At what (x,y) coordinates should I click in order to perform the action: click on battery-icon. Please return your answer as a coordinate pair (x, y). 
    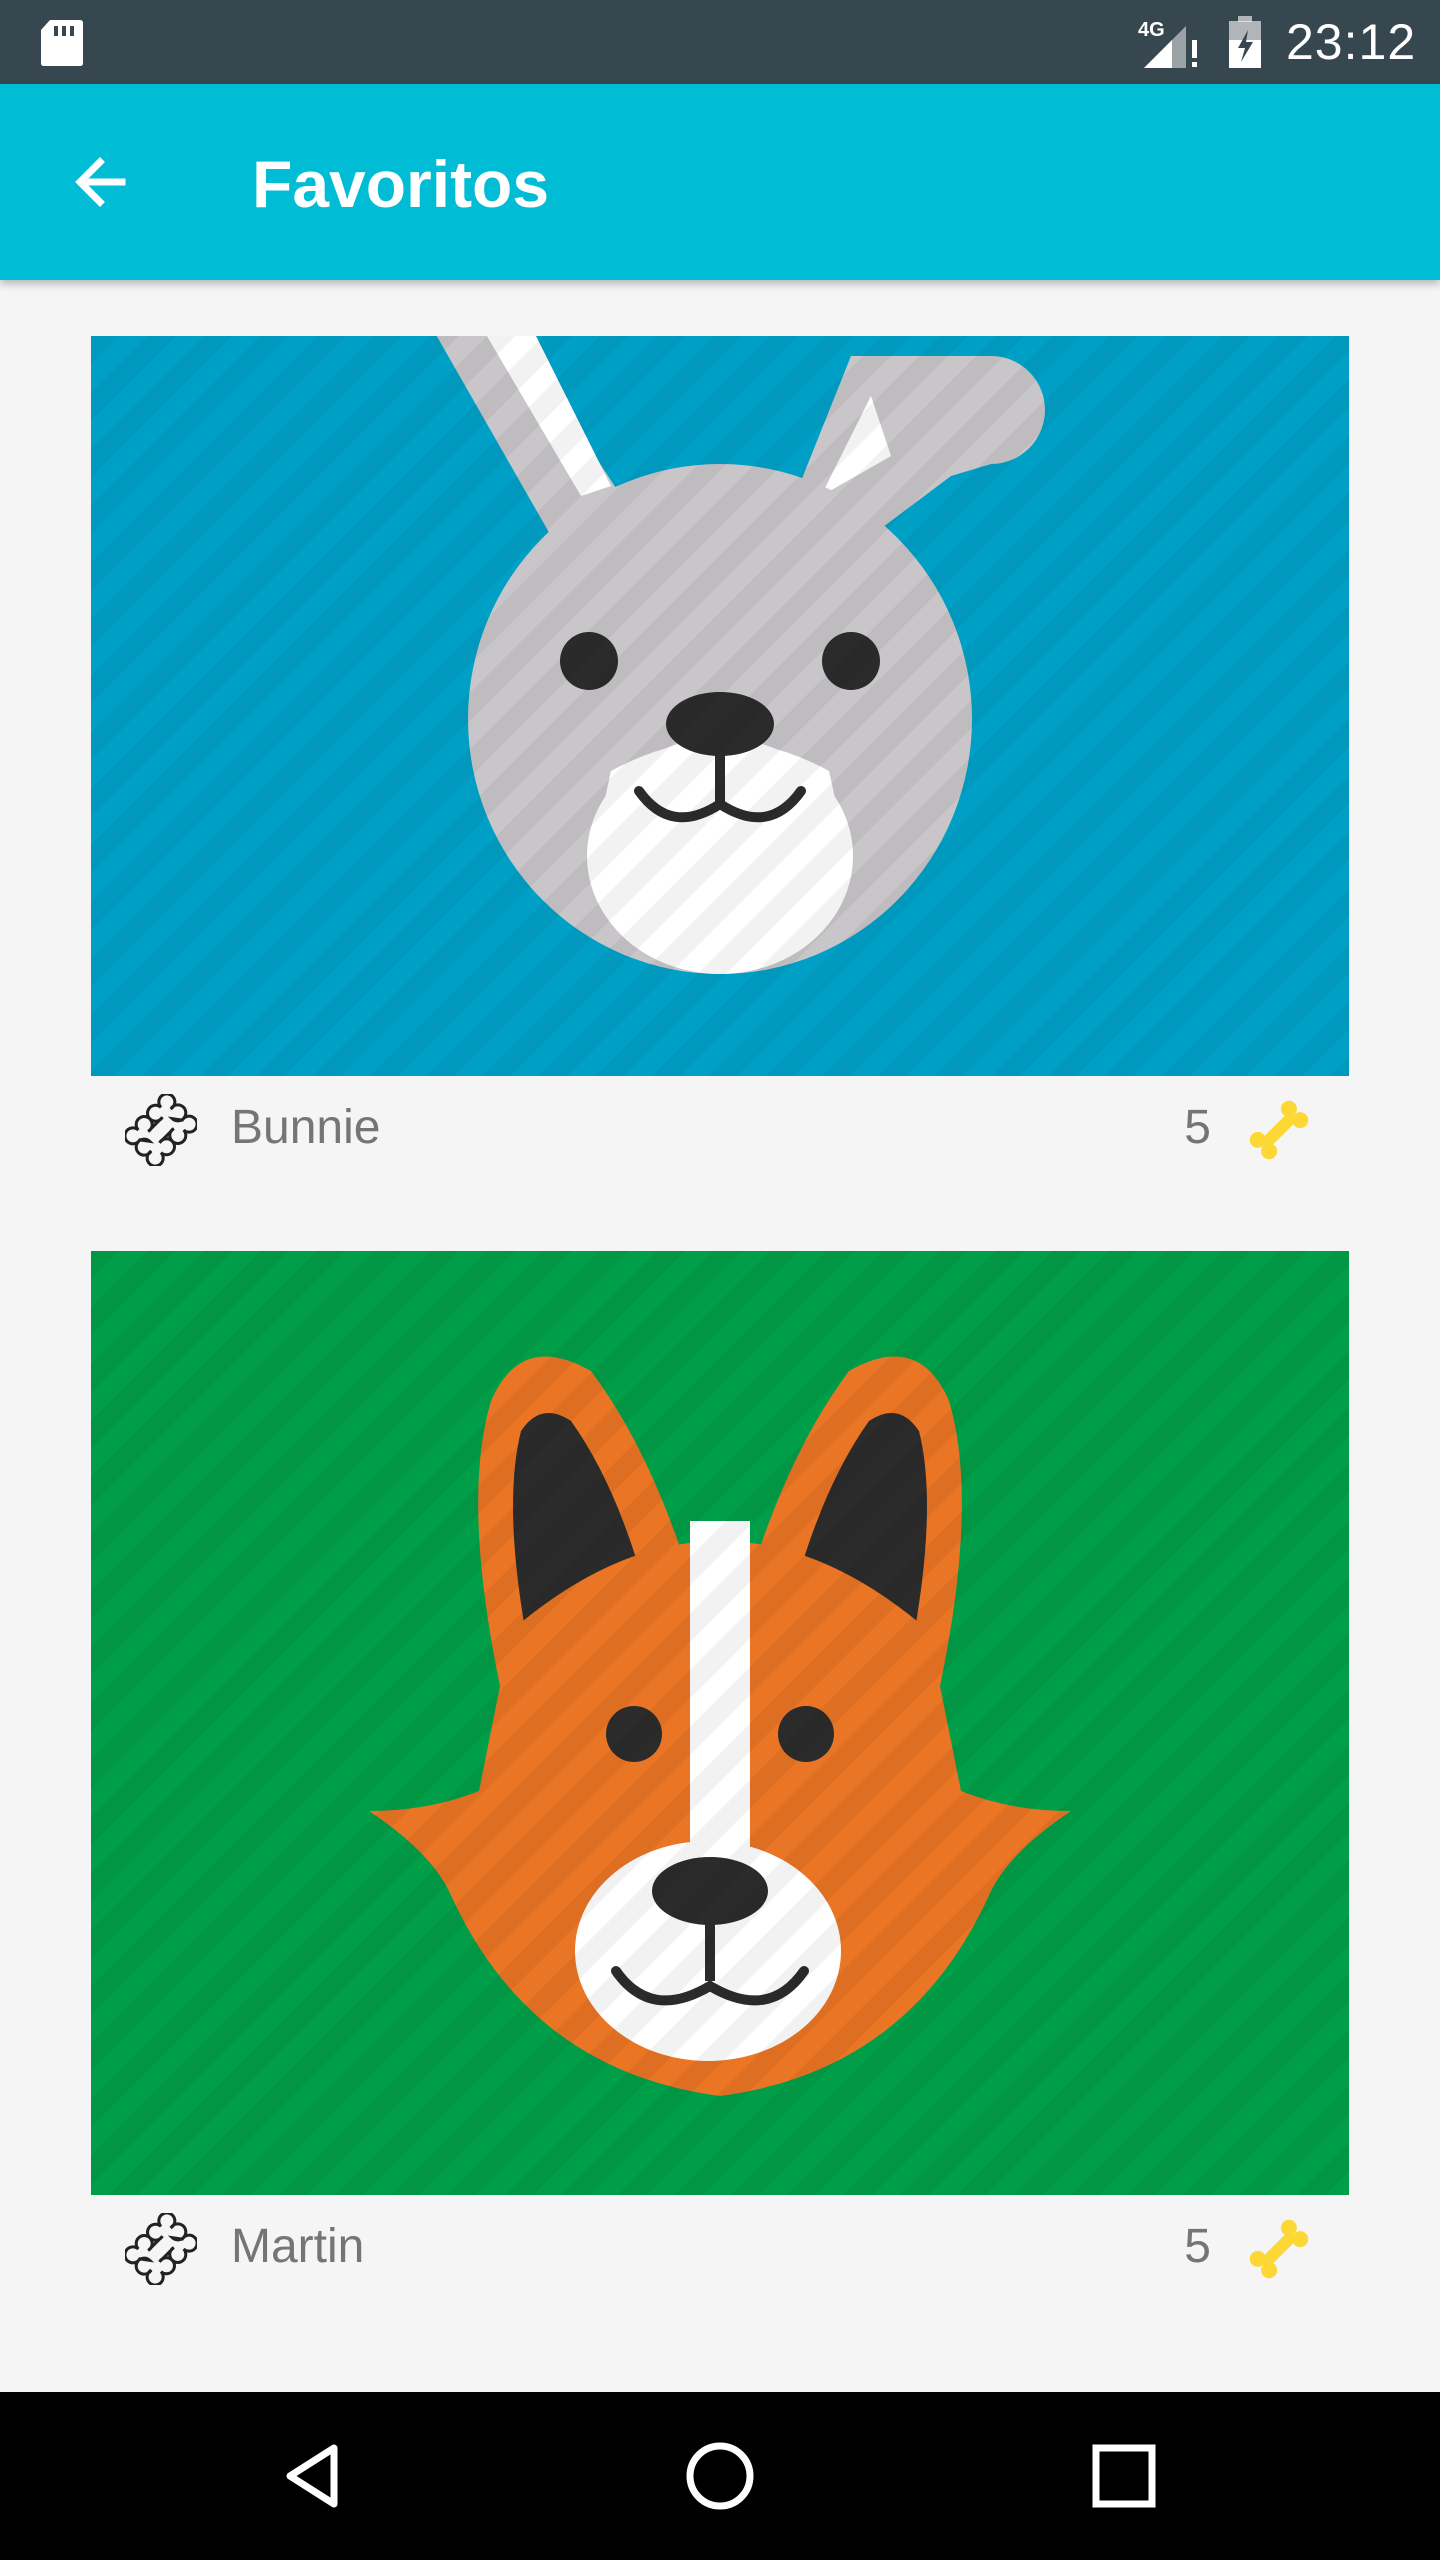
    Looking at the image, I should click on (1245, 42).